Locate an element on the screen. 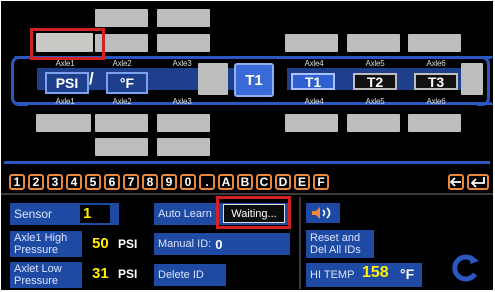 The width and height of the screenshot is (495, 292). tire-axle6-top is located at coordinates (434, 43).